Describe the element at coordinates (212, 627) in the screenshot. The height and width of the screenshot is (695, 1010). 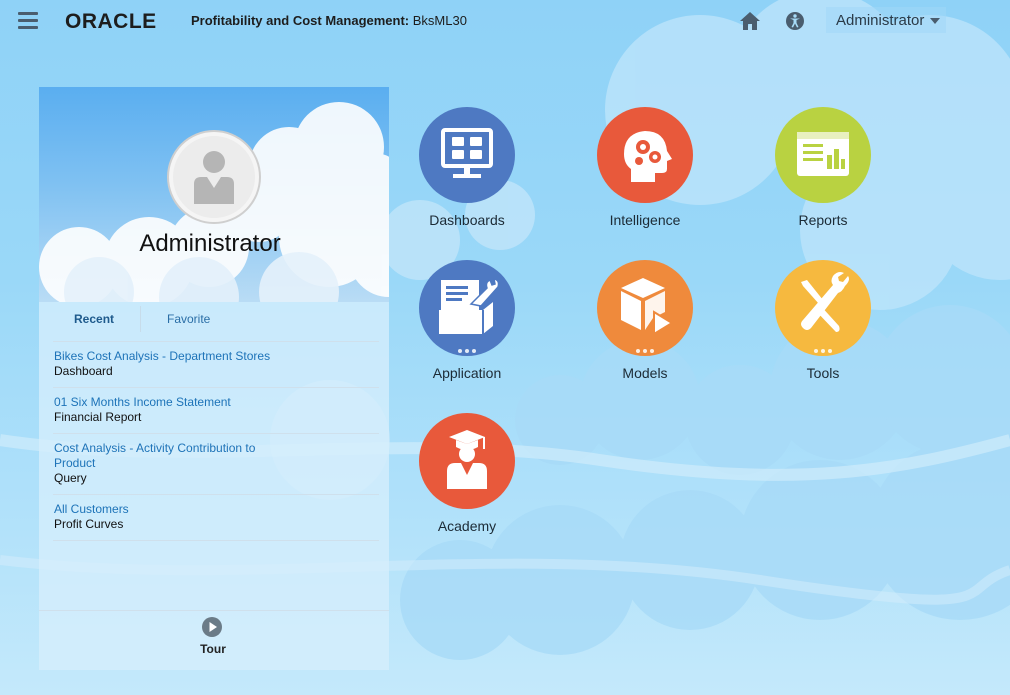
I see `play-circle-icon` at that location.